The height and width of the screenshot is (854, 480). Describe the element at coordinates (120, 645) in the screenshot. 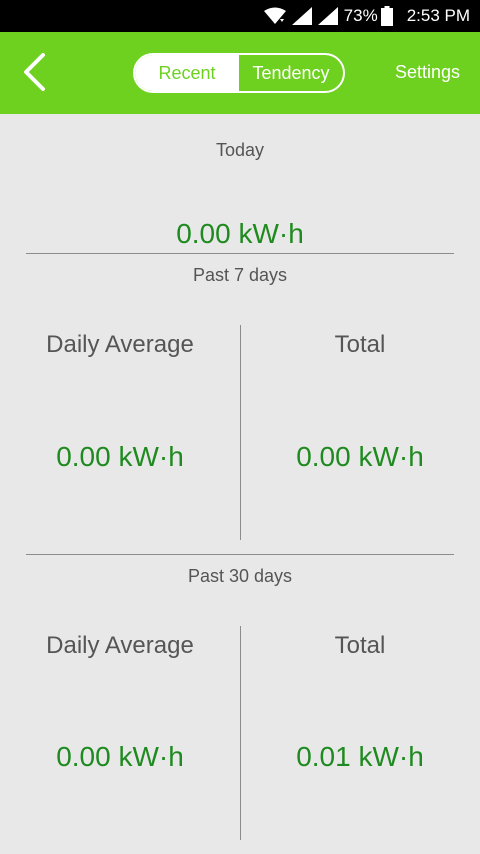

I see `past-30-daily-average-label: Daily Average` at that location.